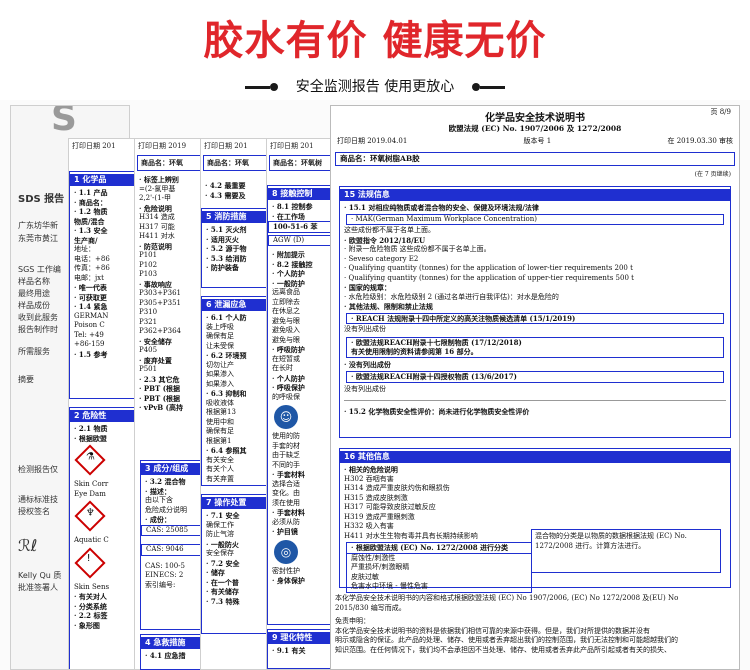 Image resolution: width=750 pixels, height=670 pixels. Describe the element at coordinates (369, 478) in the screenshot. I see `line: H302 吞咽有害` at that location.